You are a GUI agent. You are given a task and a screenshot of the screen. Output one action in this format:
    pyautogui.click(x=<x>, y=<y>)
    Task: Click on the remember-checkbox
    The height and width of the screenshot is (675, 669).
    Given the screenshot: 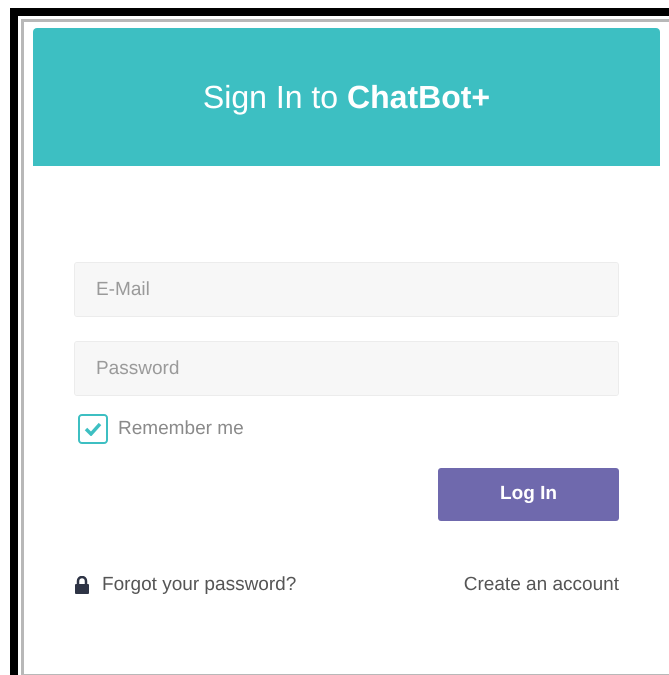 What is the action you would take?
    pyautogui.click(x=93, y=429)
    